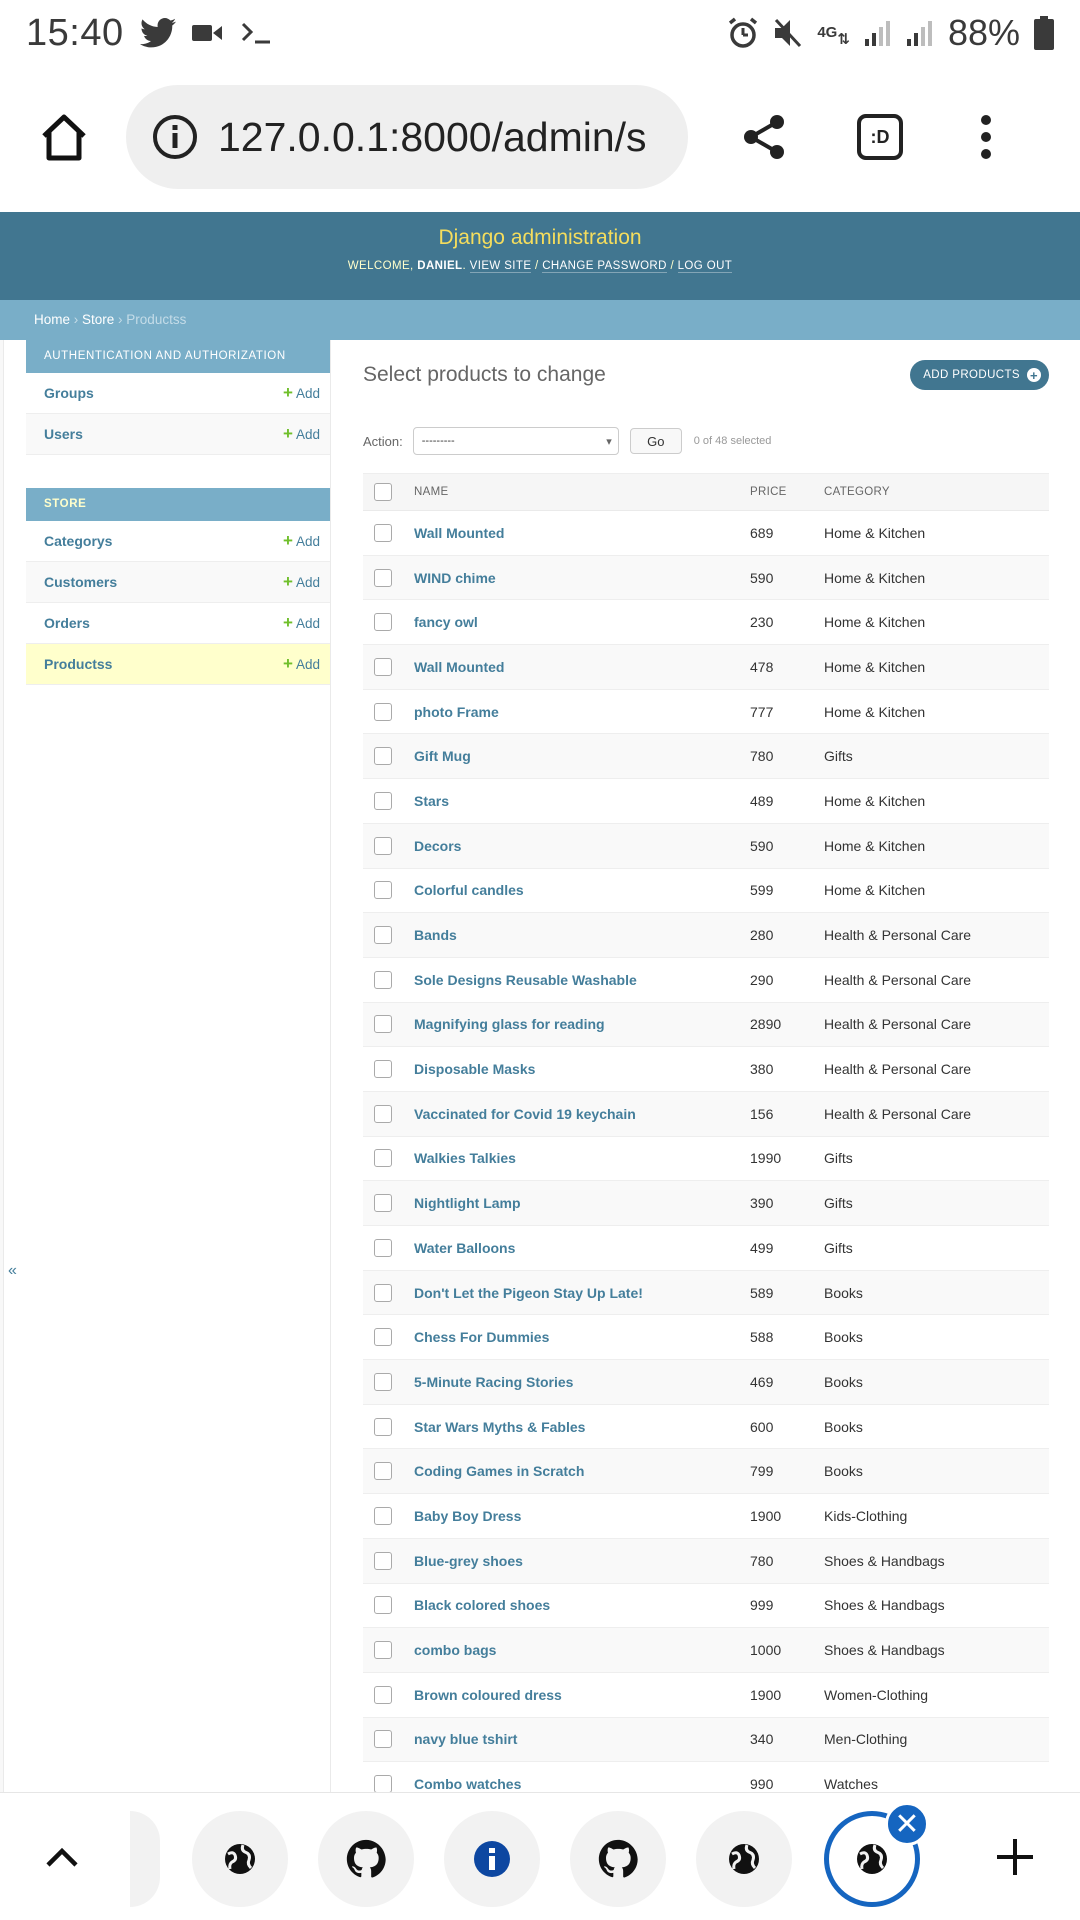  What do you see at coordinates (467, 1203) in the screenshot?
I see `product-name-link: Nightlight Lamp` at bounding box center [467, 1203].